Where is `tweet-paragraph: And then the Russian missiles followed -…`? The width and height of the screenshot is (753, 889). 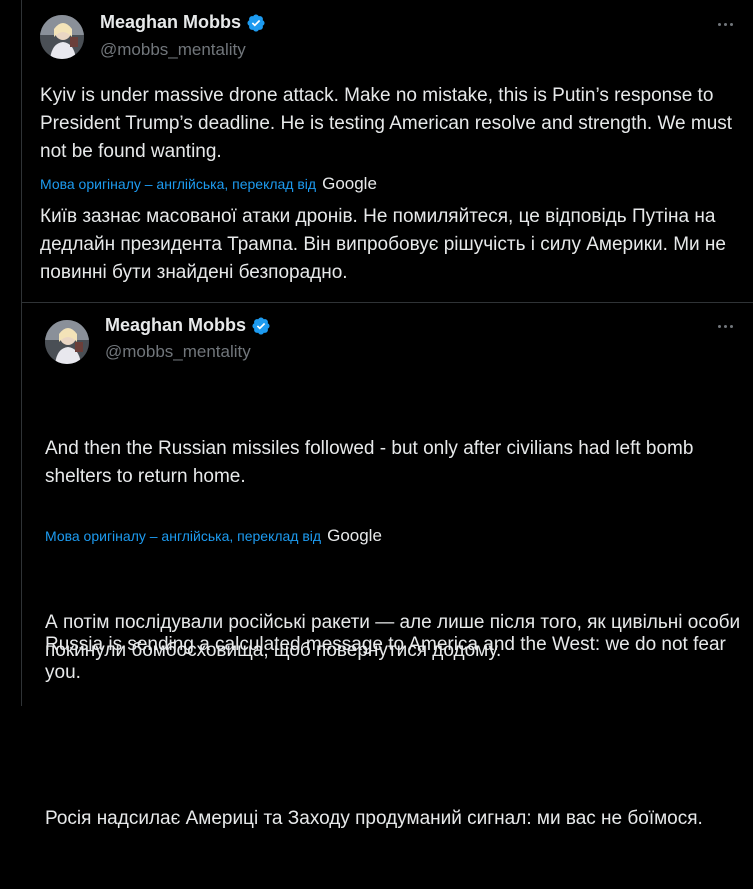 tweet-paragraph: And then the Russian missiles followed -… is located at coordinates (372, 462).